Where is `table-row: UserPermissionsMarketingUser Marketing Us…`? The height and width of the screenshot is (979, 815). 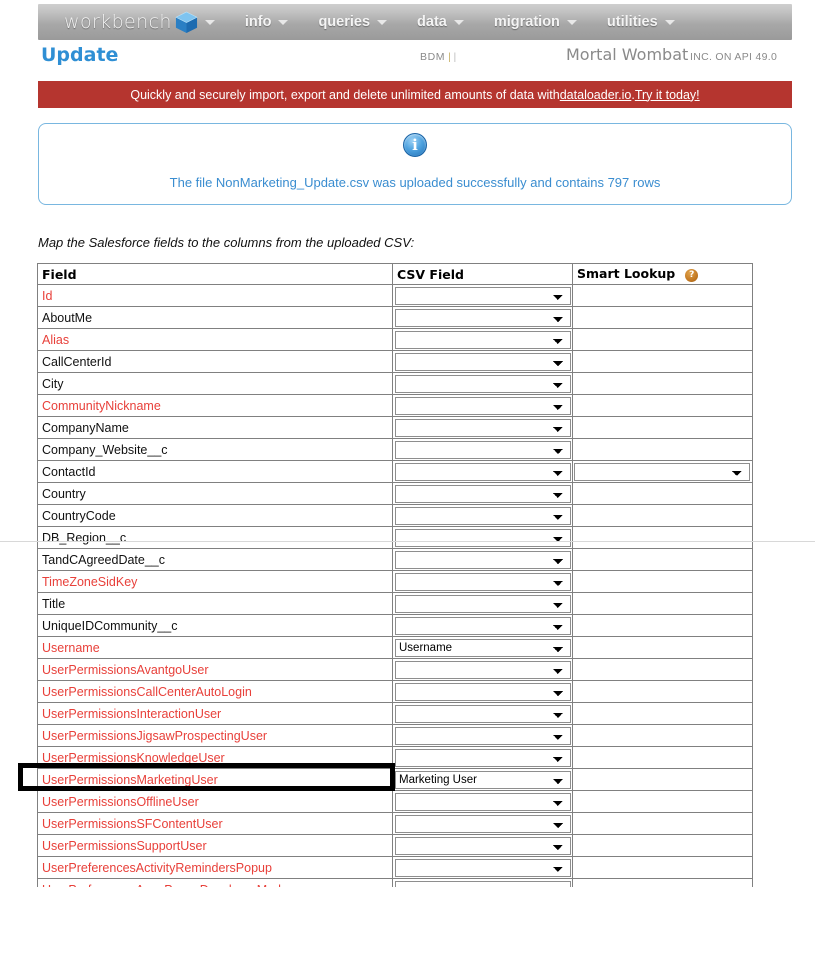
table-row: UserPermissionsMarketingUser Marketing Us… is located at coordinates (395, 779).